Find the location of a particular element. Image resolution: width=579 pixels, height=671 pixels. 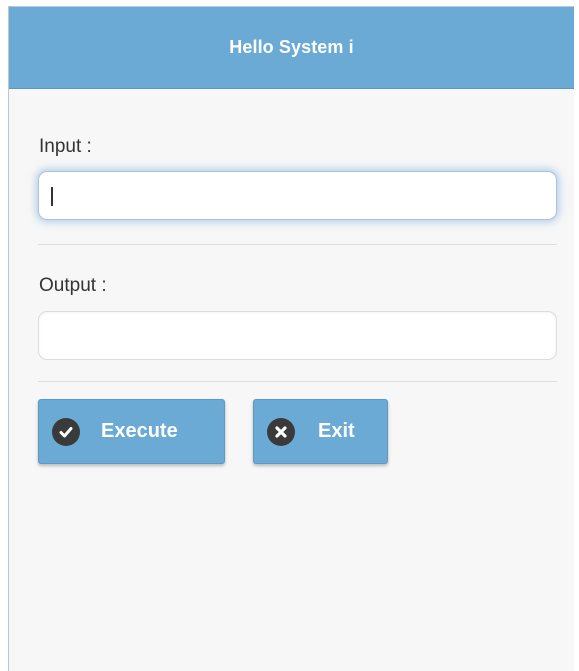

input-label: Input : is located at coordinates (65, 146).